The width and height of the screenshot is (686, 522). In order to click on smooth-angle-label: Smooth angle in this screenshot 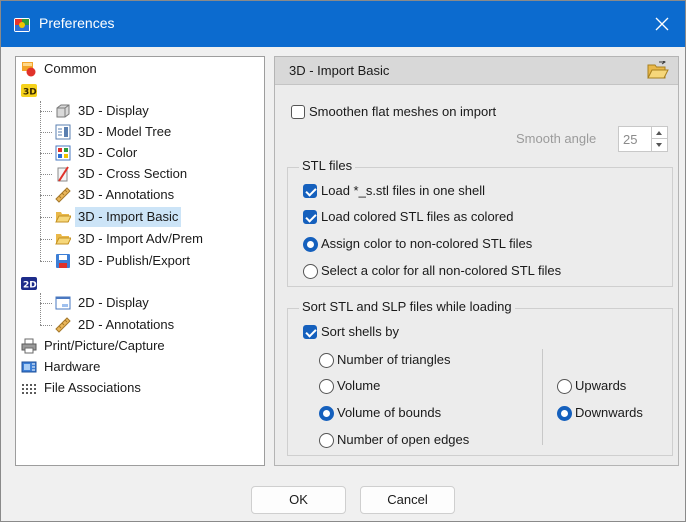, I will do `click(556, 138)`.